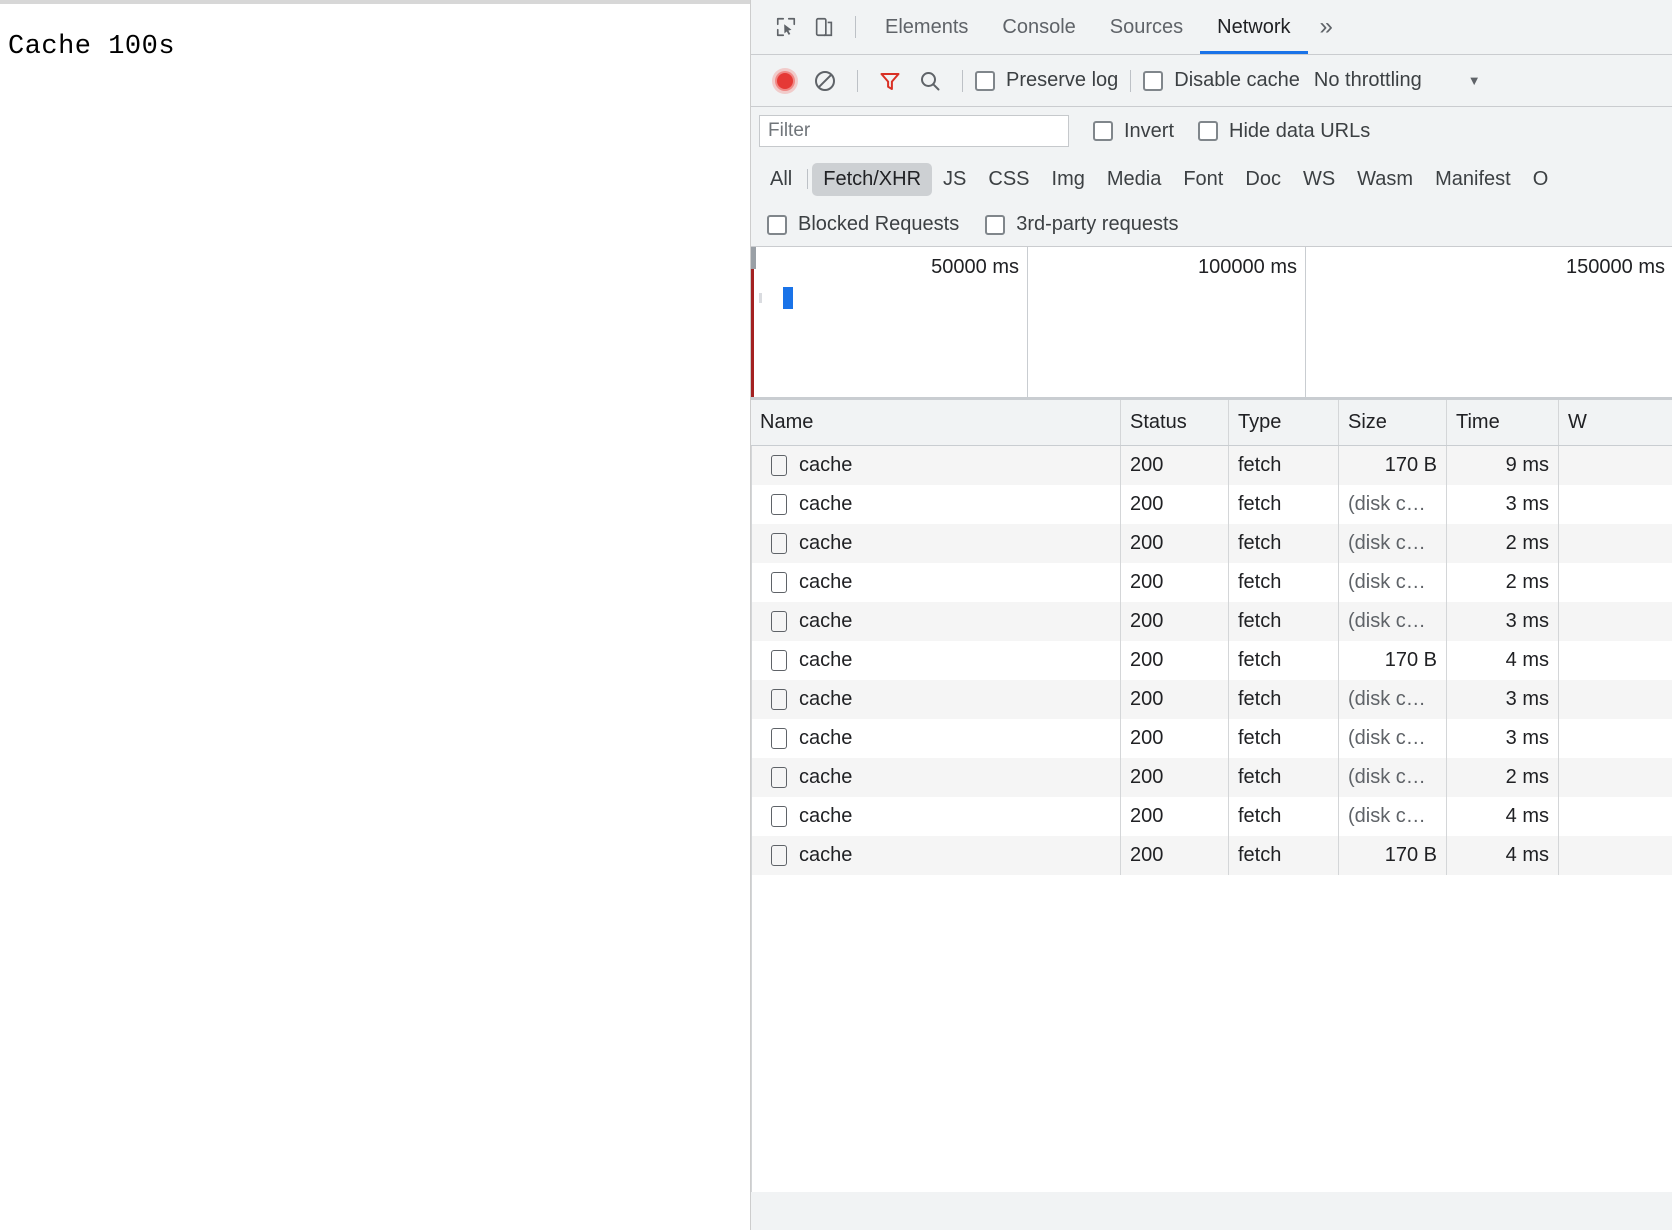 The width and height of the screenshot is (1672, 1230). I want to click on preserve-log-checkbox: Preserve log, so click(1046, 80).